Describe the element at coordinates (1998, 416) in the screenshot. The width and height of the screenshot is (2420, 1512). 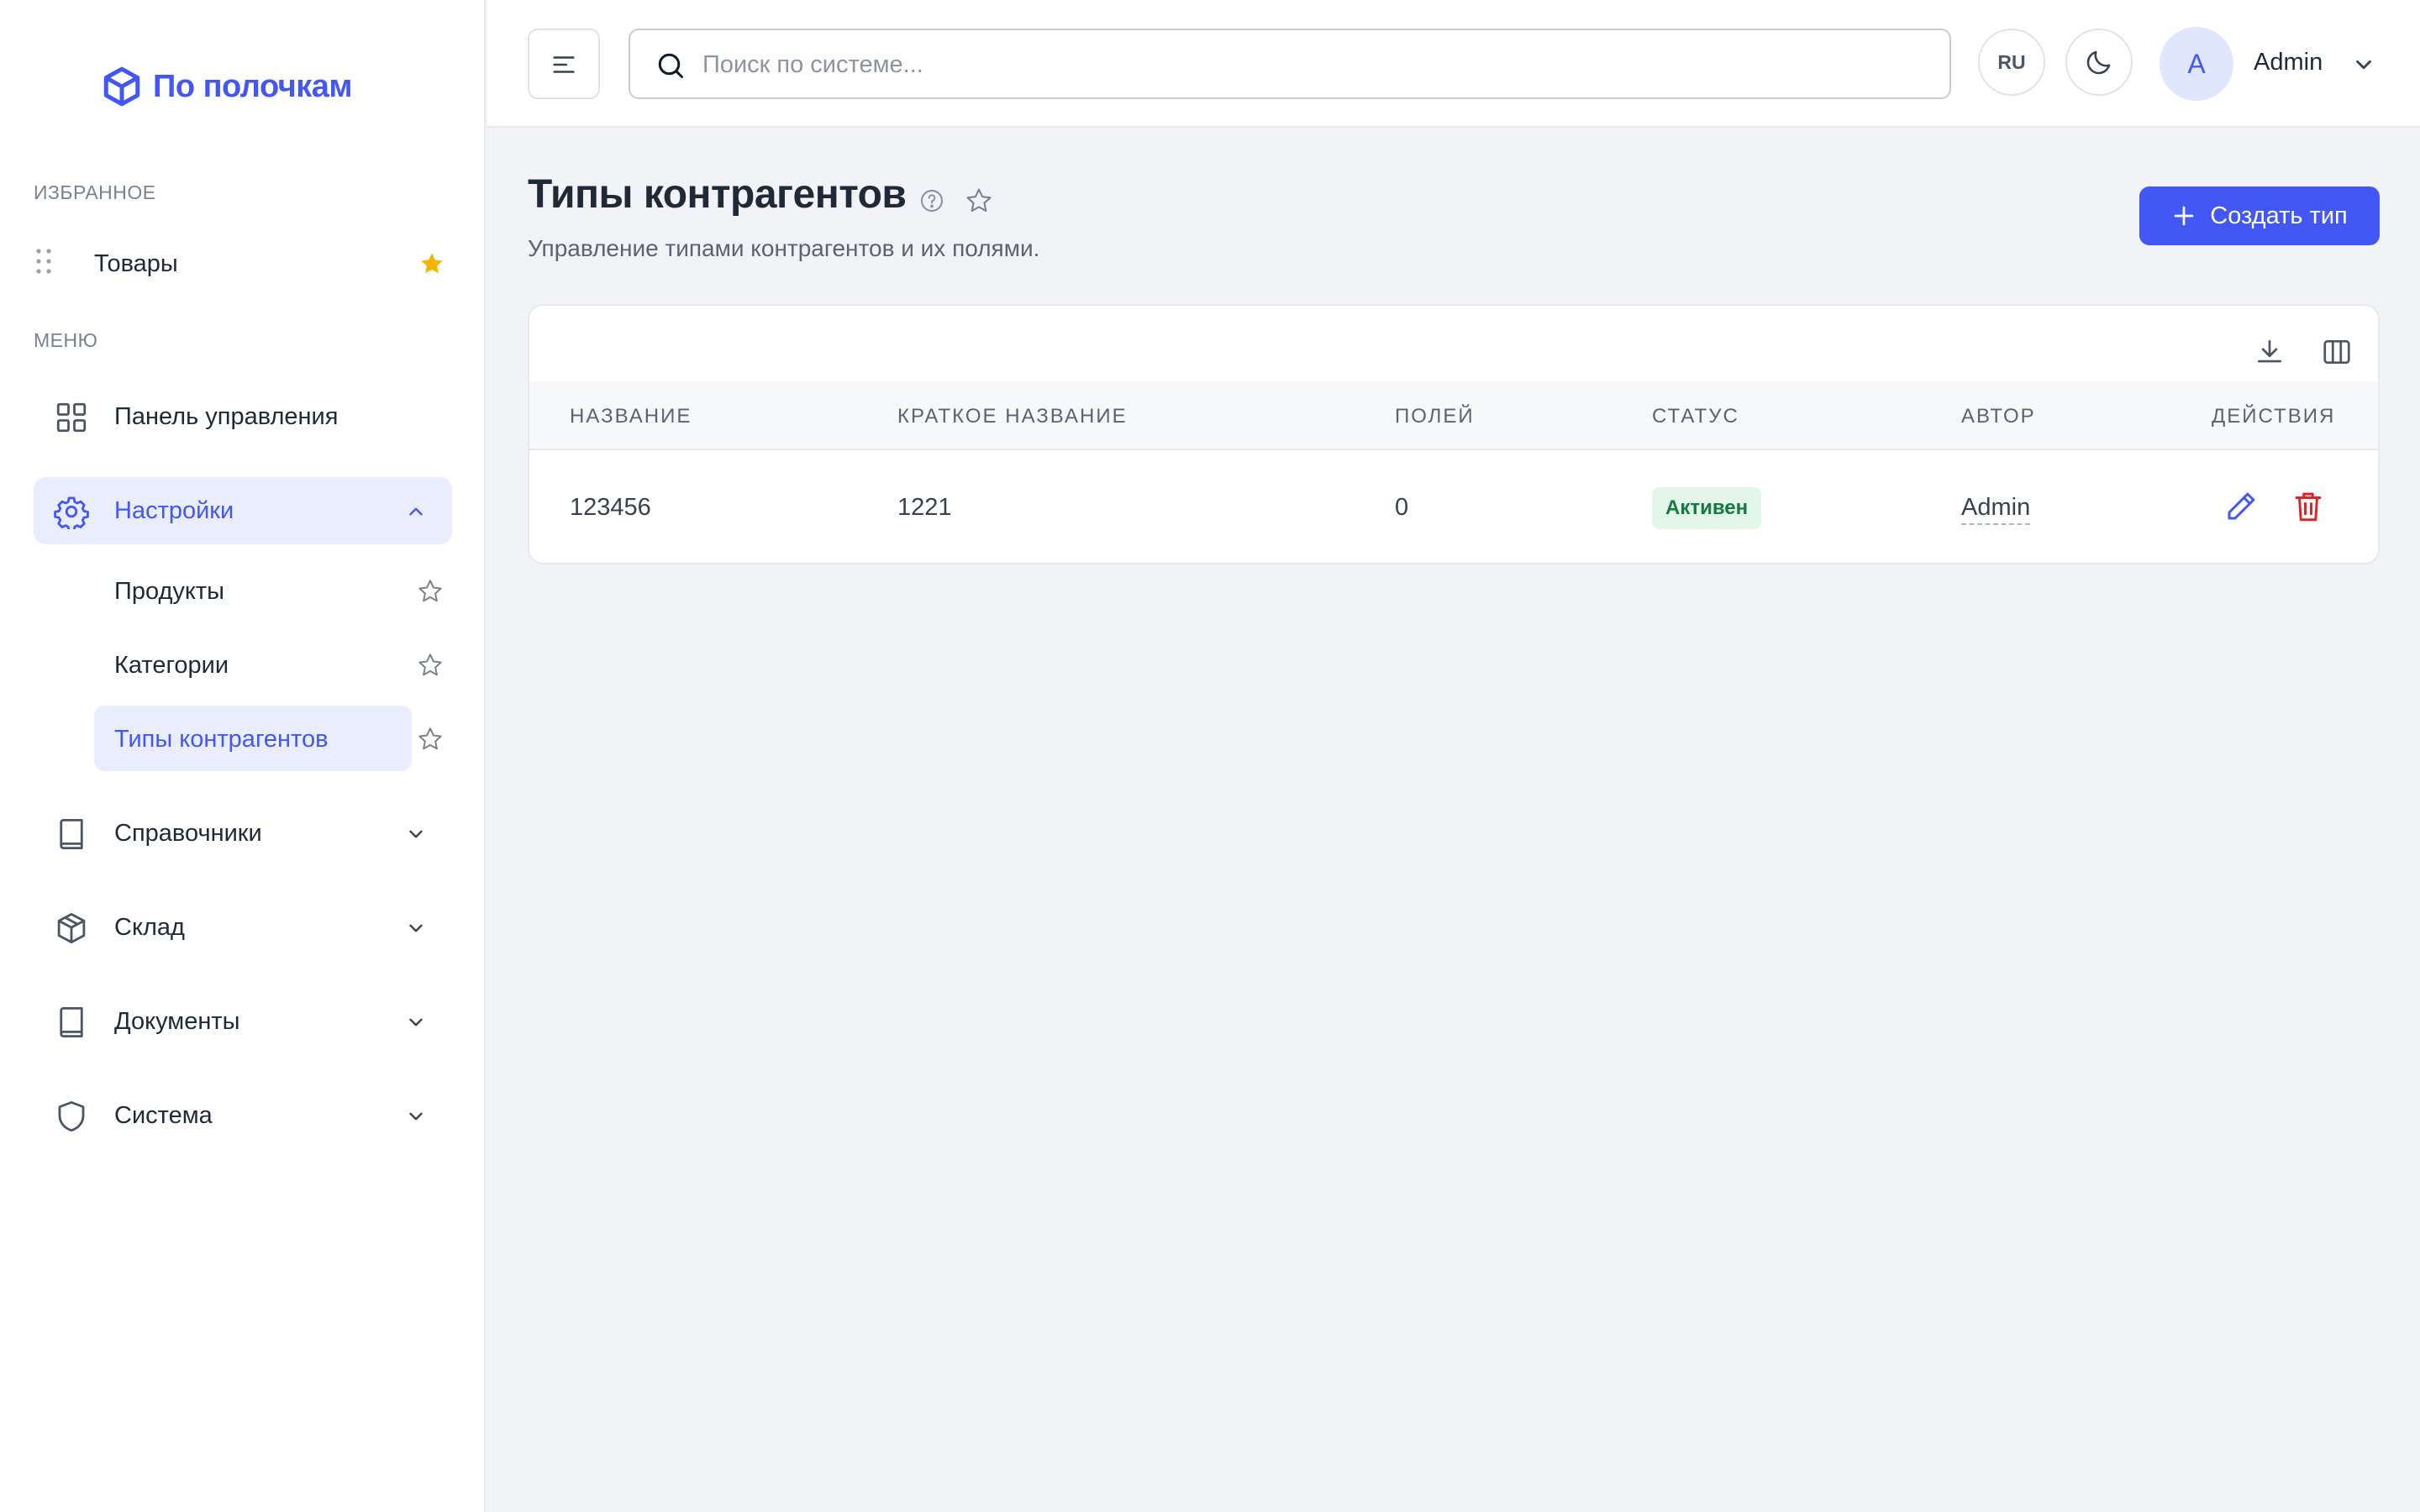
I see `column-header-author: АВТОР` at that location.